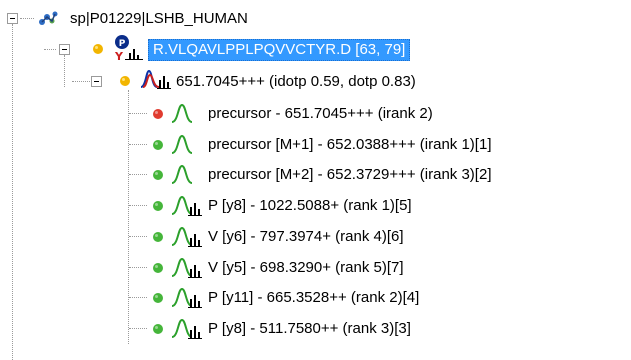  I want to click on transition-node: P [y8] - 1022.5088+ (rank 1)[5], so click(310, 206).